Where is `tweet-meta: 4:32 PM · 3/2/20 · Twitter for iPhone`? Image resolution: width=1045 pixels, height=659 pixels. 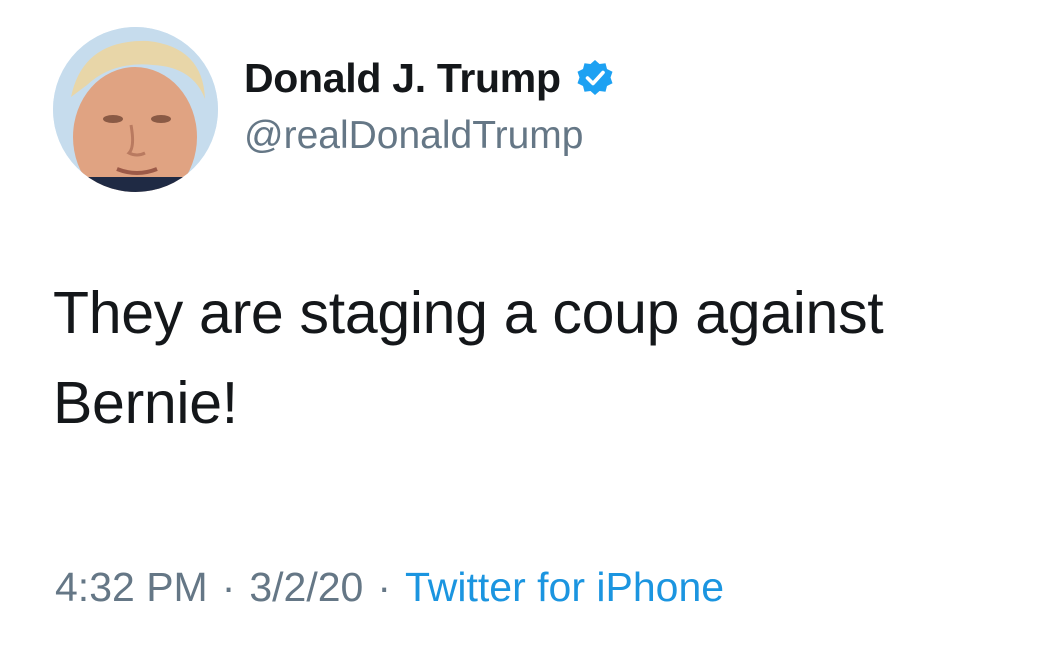 tweet-meta: 4:32 PM · 3/2/20 · Twitter for iPhone is located at coordinates (389, 587).